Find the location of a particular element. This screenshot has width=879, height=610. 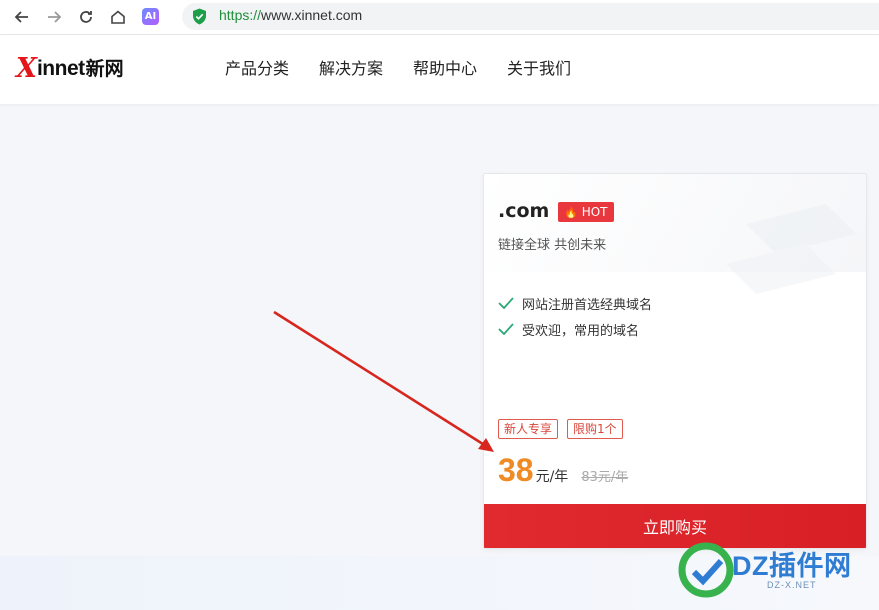

browser-toolbar: AI https://www.xinnet.com is located at coordinates (439, 17).